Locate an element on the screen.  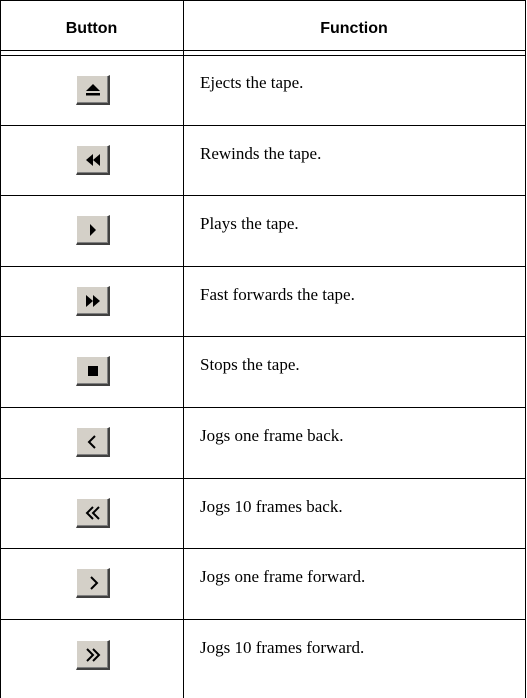
function-text: Jogs one frame forward. is located at coordinates (283, 576).